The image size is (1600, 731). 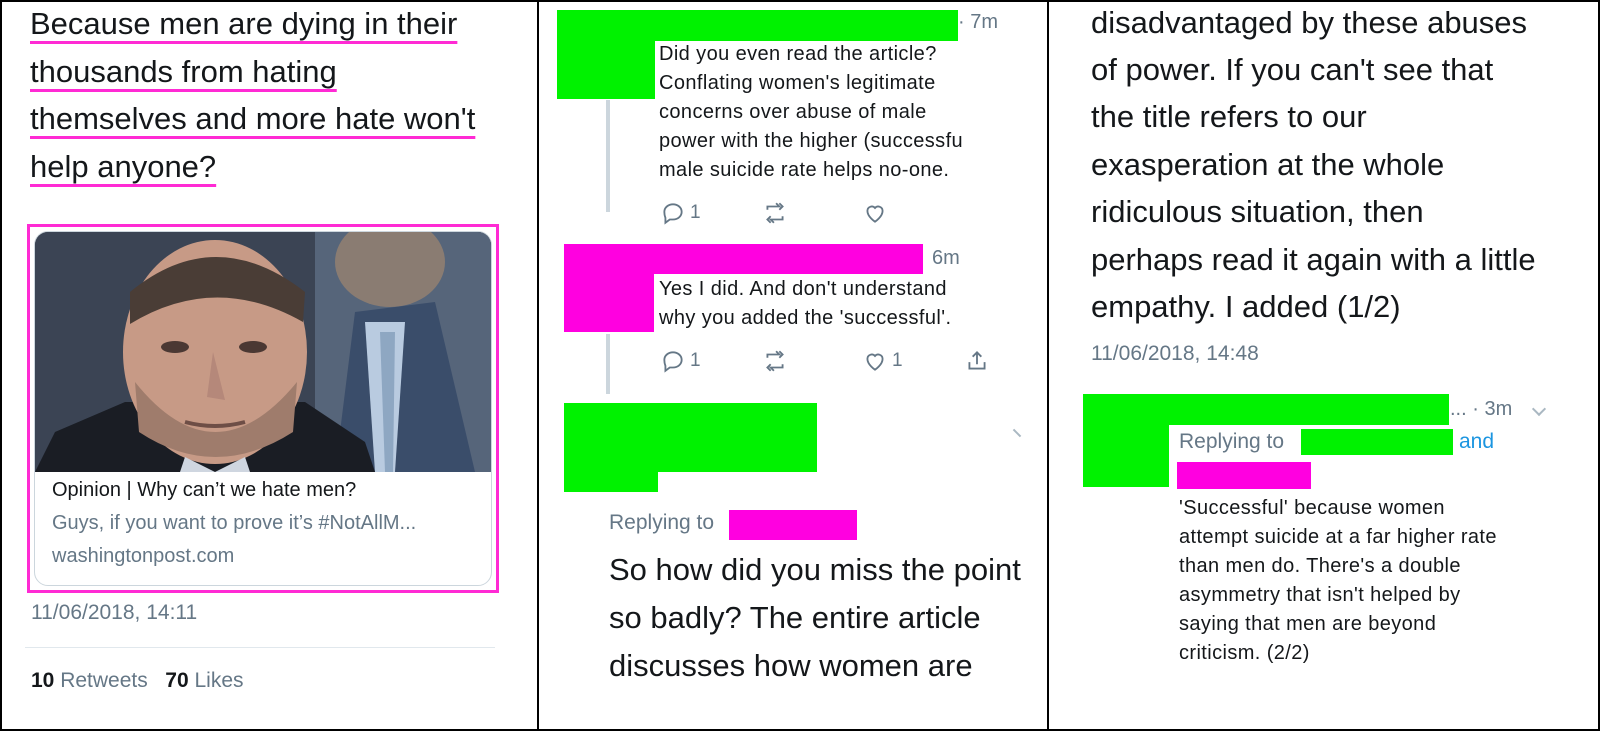 I want to click on redacted-mention, so click(x=793, y=525).